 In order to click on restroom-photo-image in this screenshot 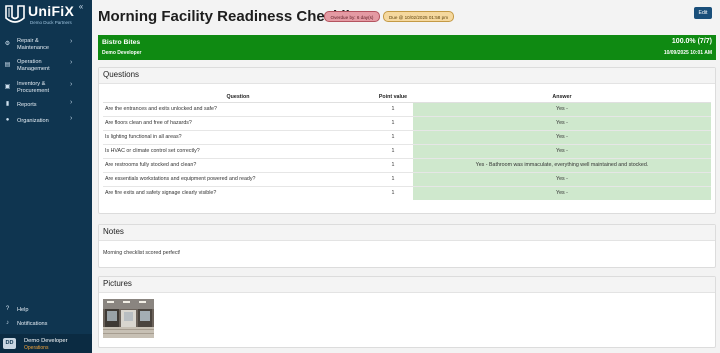, I will do `click(128, 318)`.